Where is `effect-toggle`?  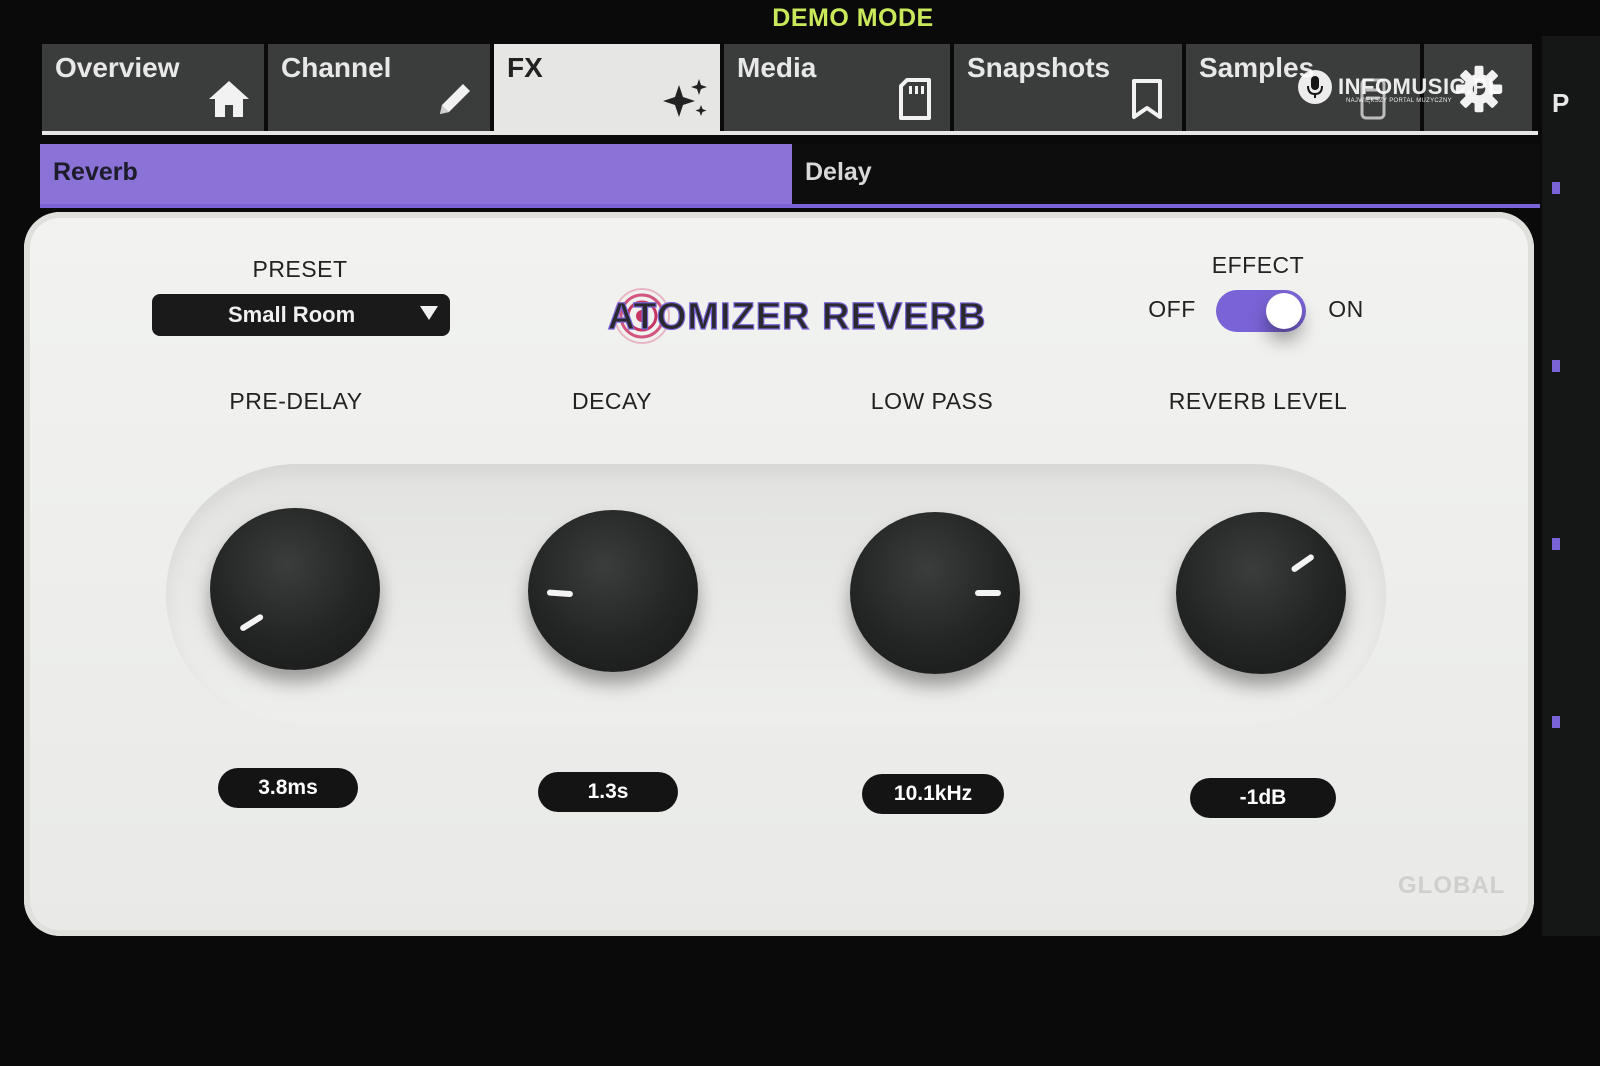
effect-toggle is located at coordinates (1261, 311).